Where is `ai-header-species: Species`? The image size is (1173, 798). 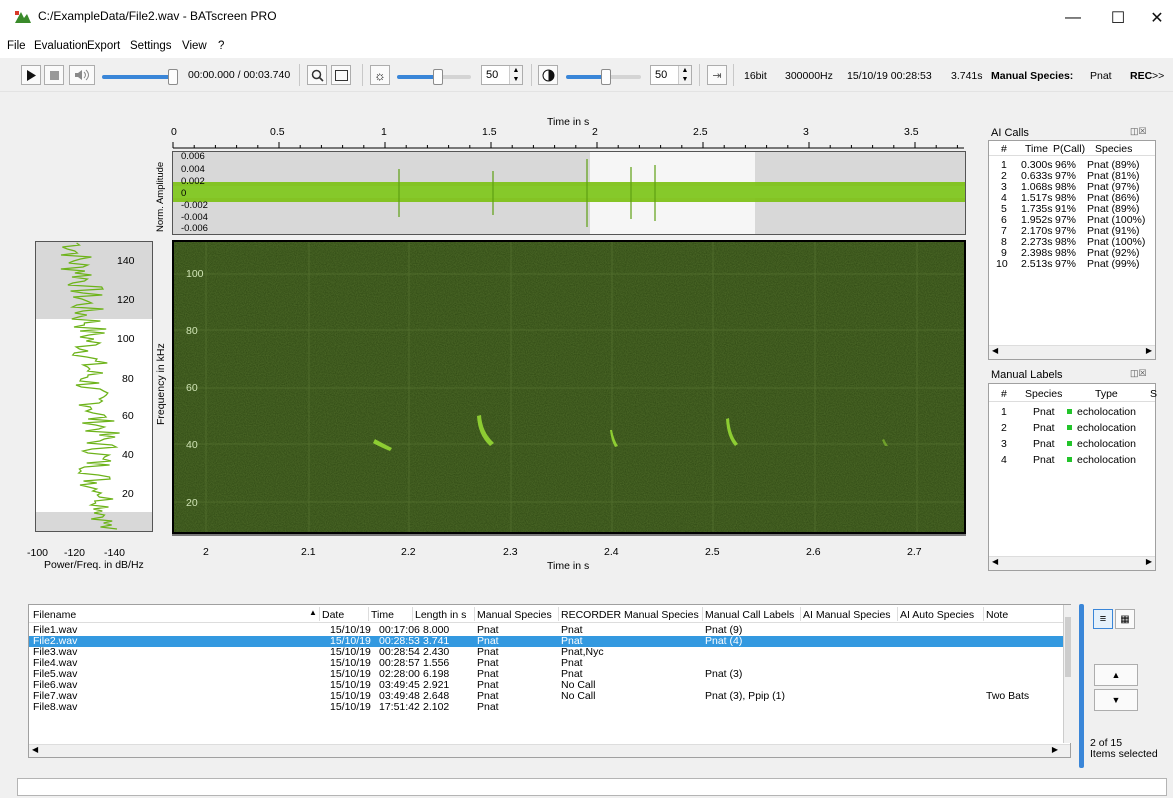 ai-header-species: Species is located at coordinates (1113, 149).